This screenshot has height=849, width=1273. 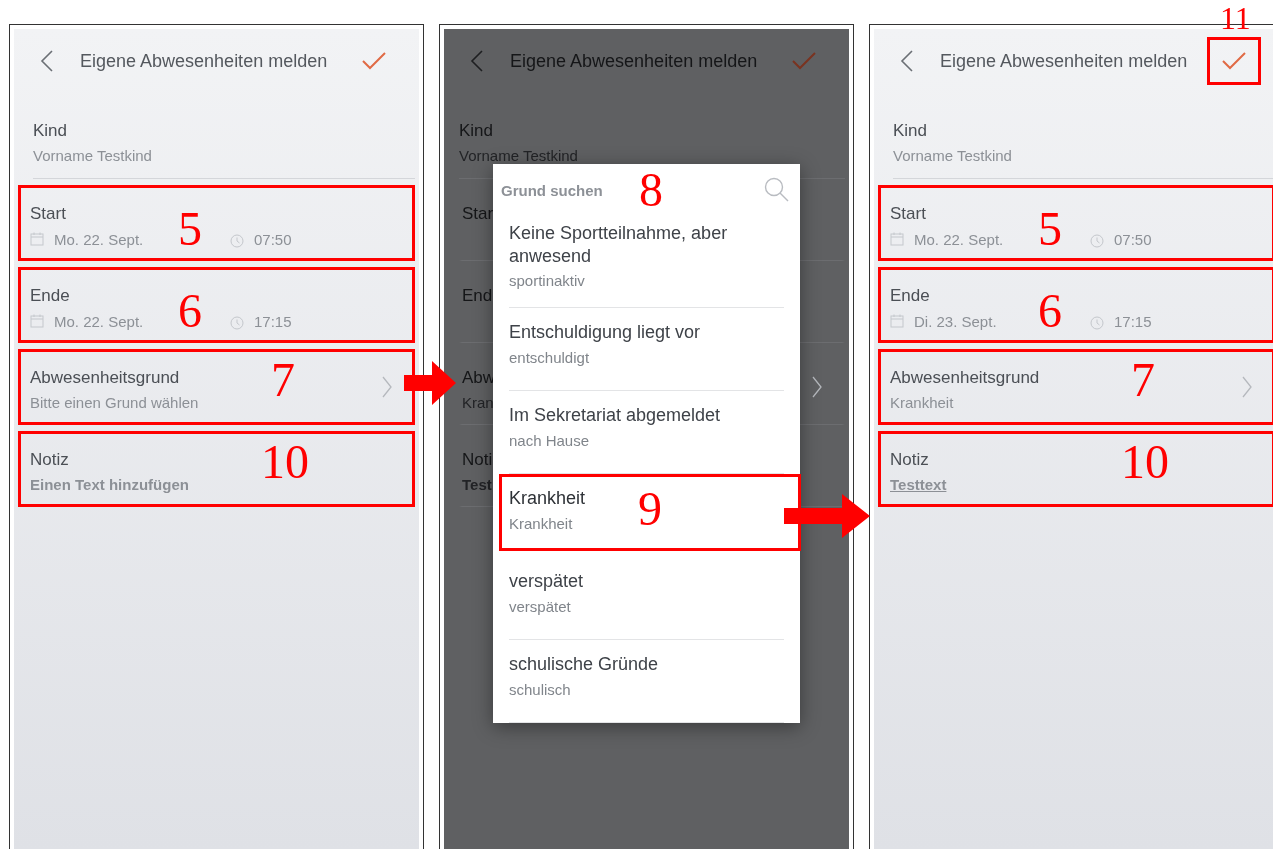 I want to click on field-value: Bitte einen Grund wählen, so click(x=115, y=402).